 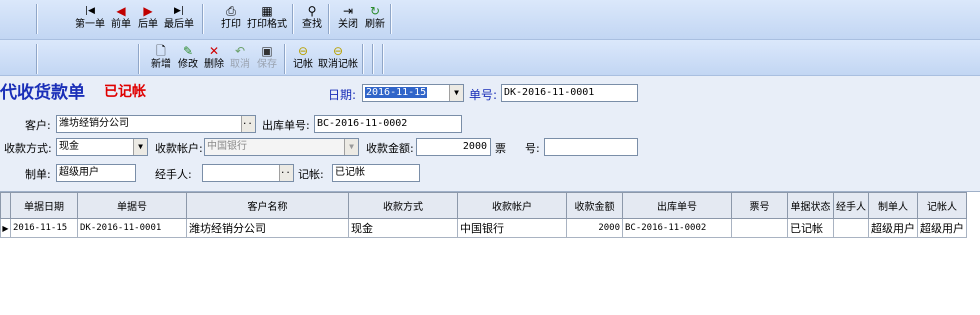 What do you see at coordinates (42, 93) in the screenshot?
I see `page-title: 代收货款单` at bounding box center [42, 93].